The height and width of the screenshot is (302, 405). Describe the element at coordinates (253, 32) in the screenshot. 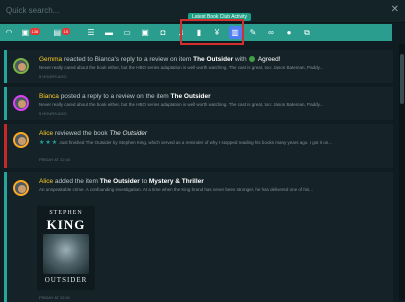

I see `pencil-icon: ✎` at that location.